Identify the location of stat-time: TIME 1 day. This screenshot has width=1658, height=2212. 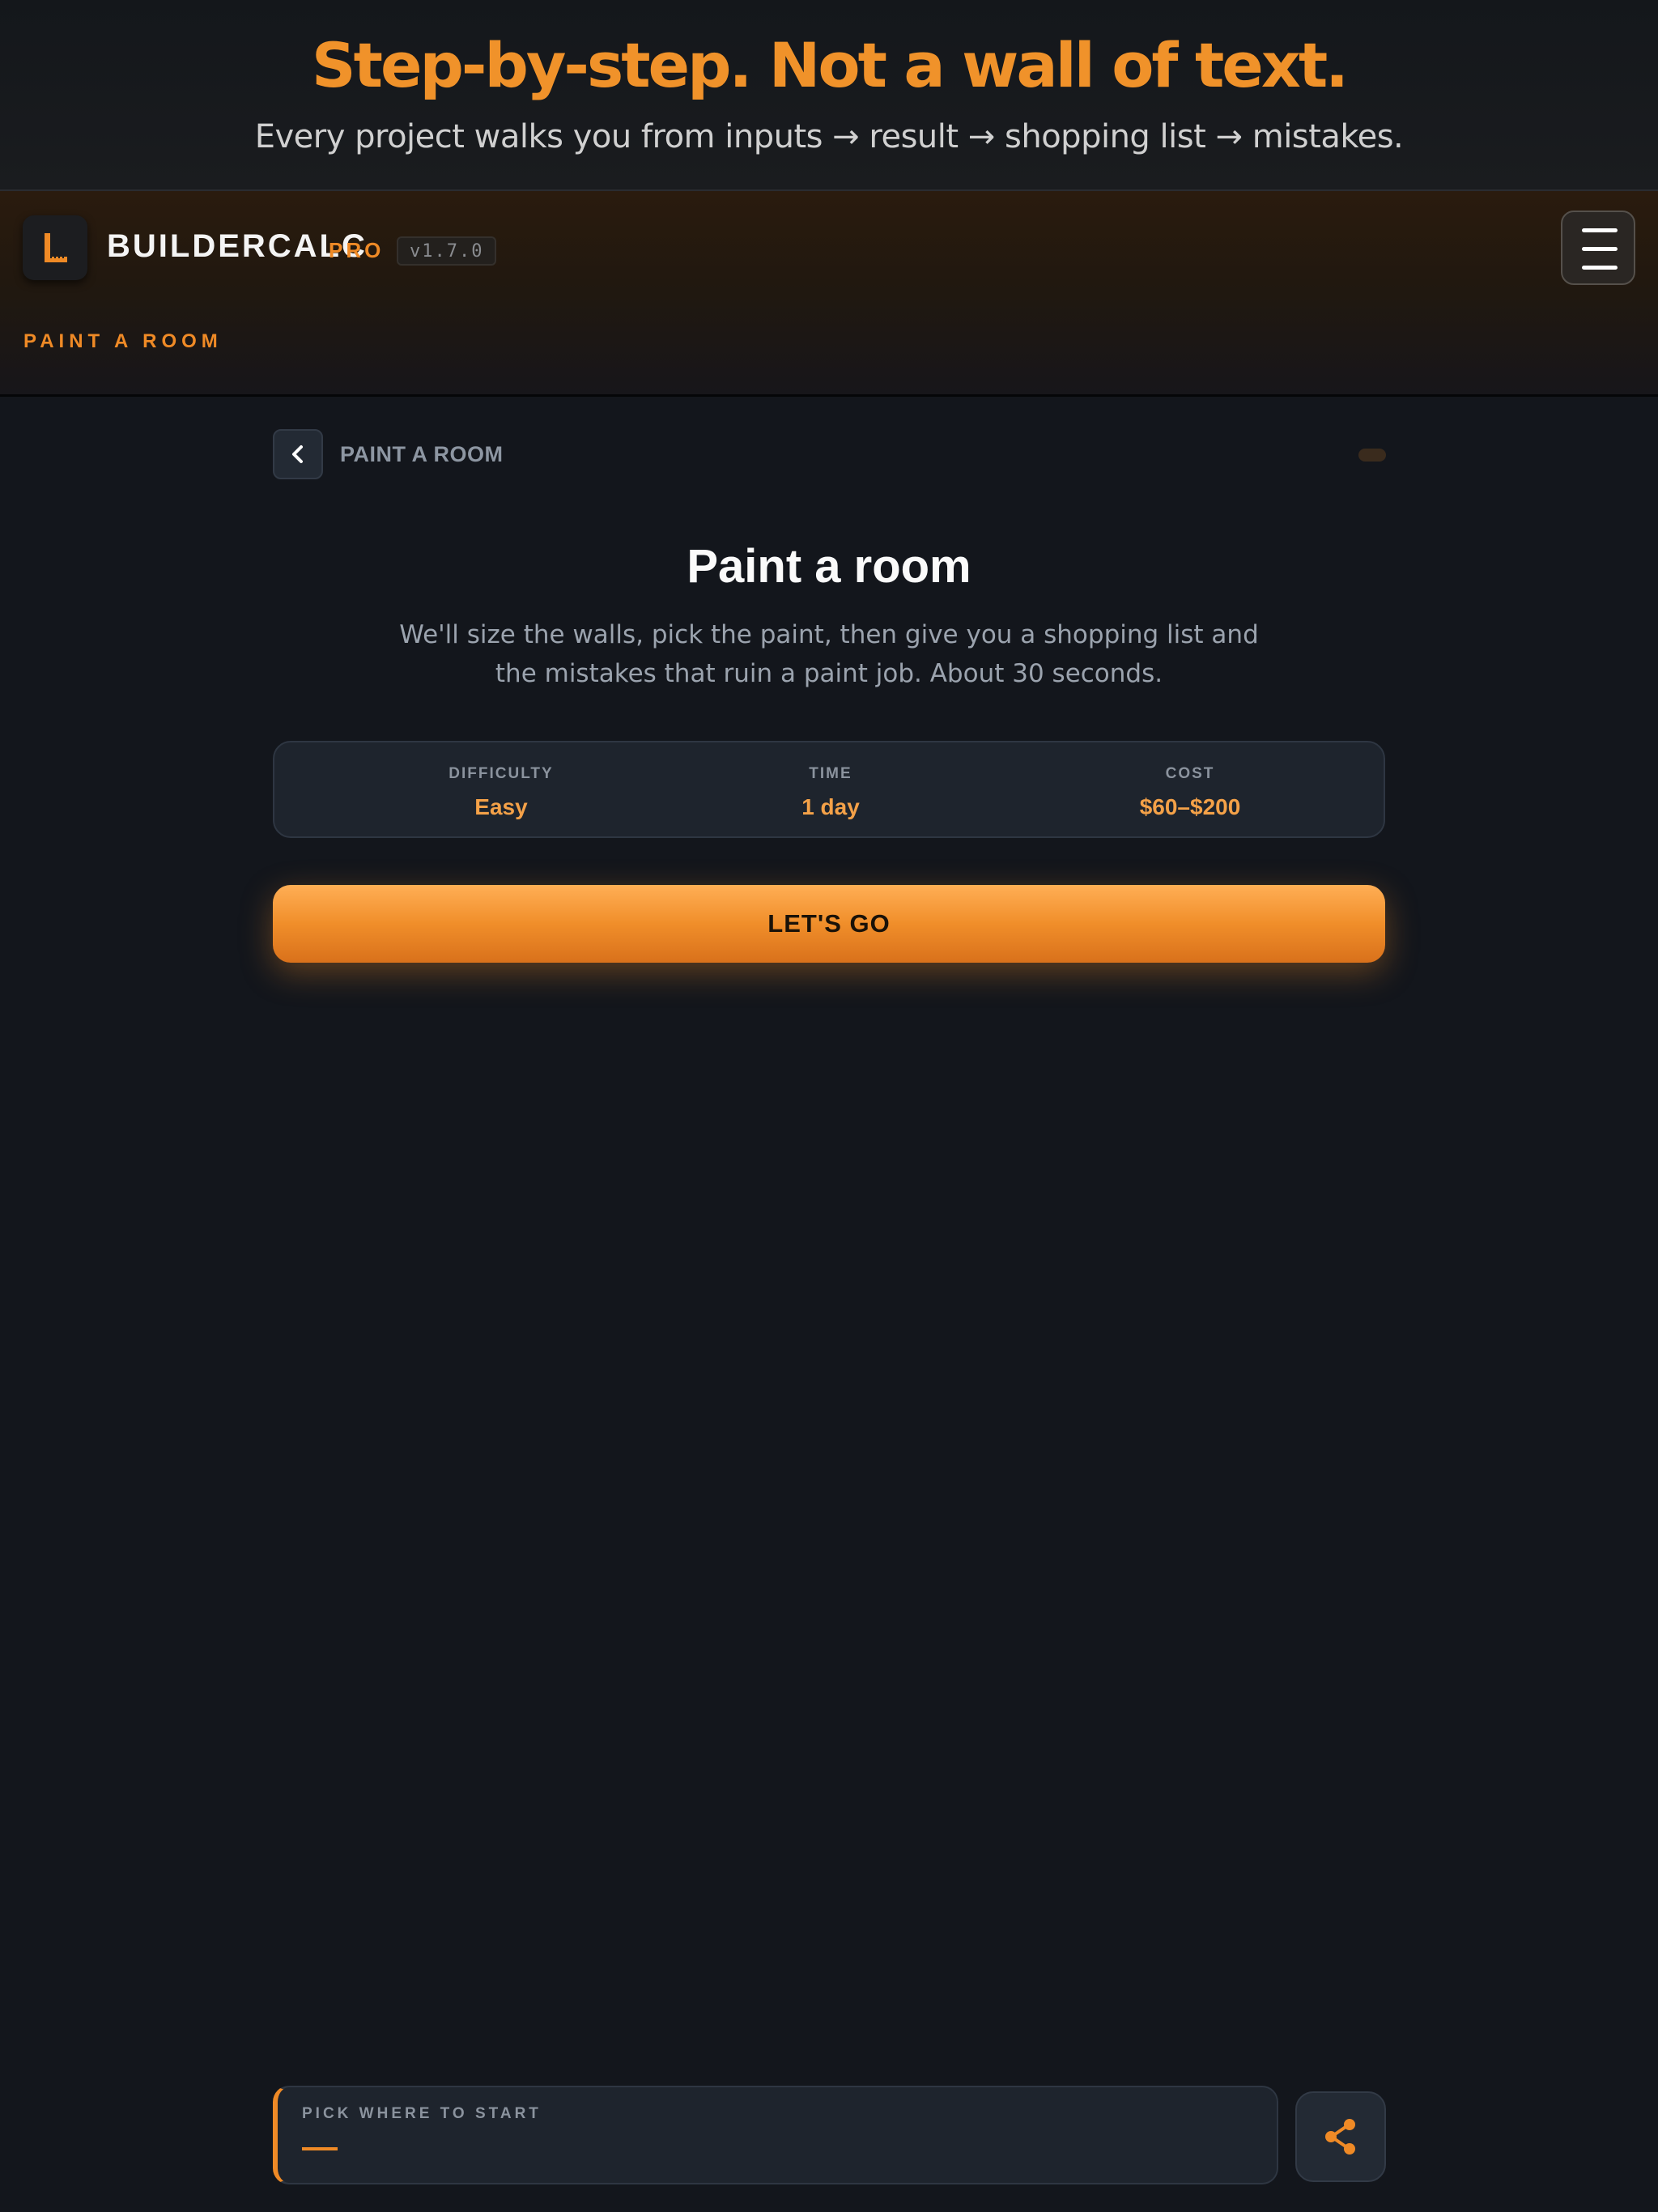
(830, 793).